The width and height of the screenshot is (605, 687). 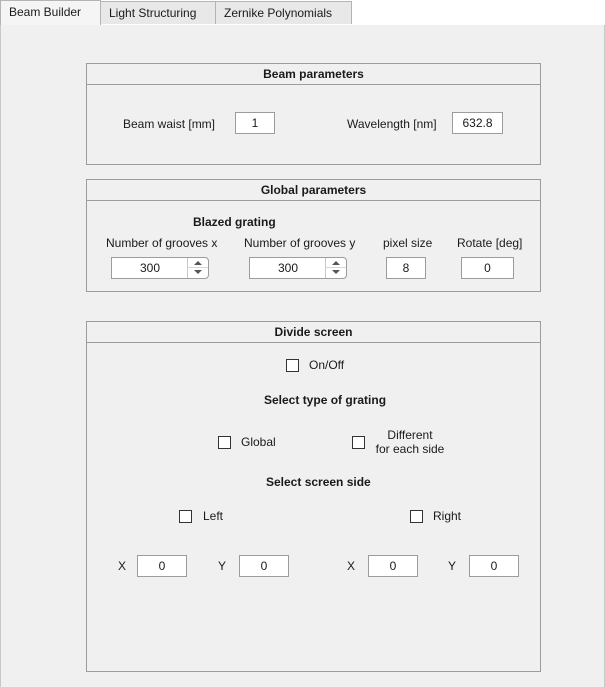 What do you see at coordinates (283, 12) in the screenshot?
I see `tab-zernike-polynomials: Zernike Polynomials` at bounding box center [283, 12].